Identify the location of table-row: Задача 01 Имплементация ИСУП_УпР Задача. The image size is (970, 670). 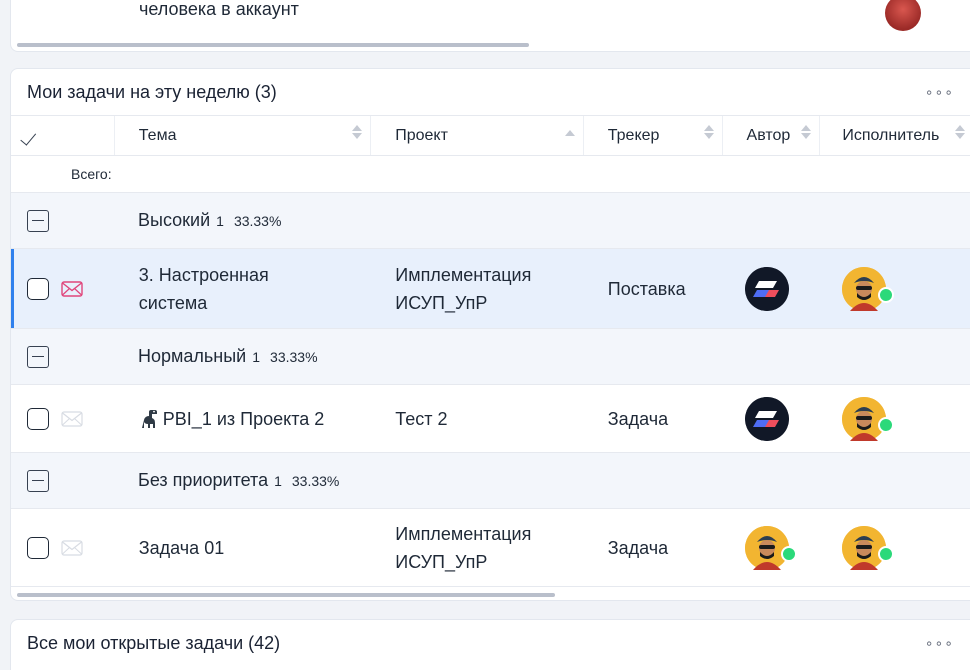
(490, 548).